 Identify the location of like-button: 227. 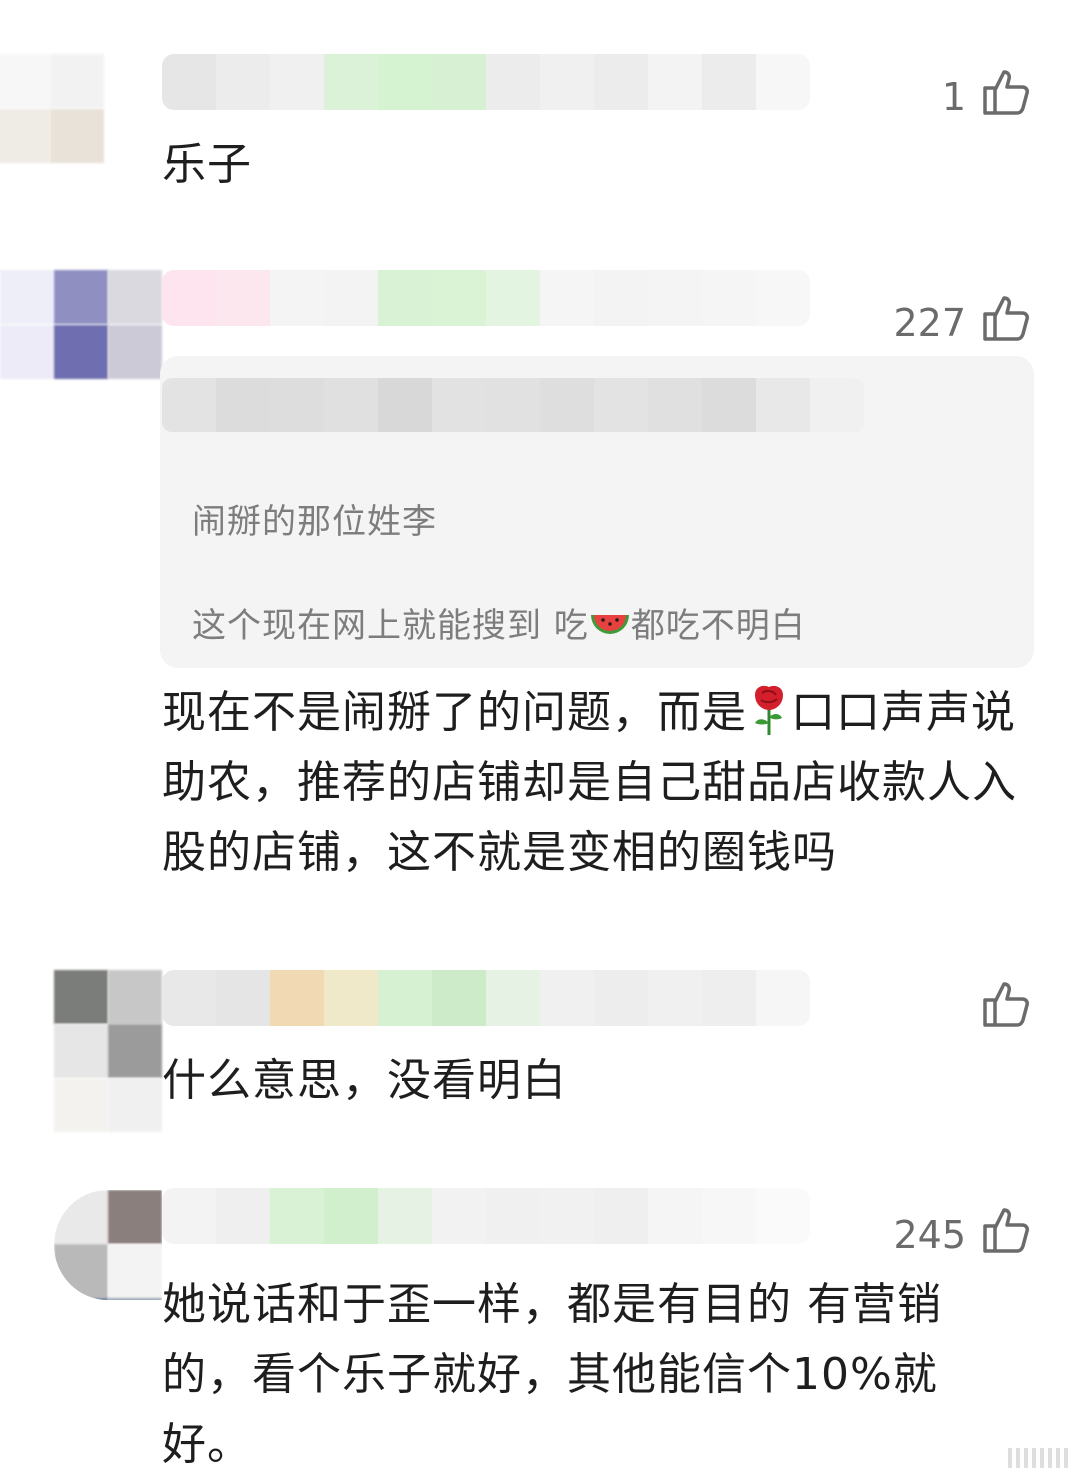
(962, 322).